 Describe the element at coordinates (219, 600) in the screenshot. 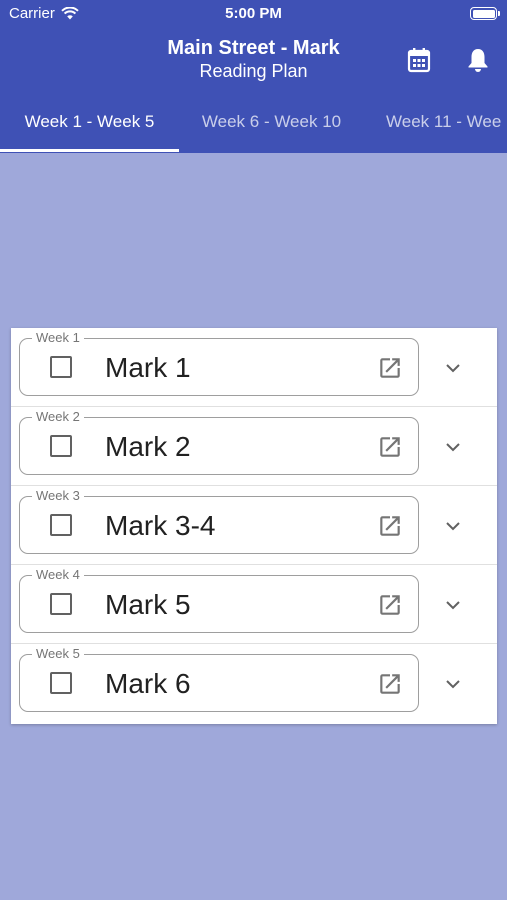

I see `reading-field: Week 4 Mark 5` at that location.